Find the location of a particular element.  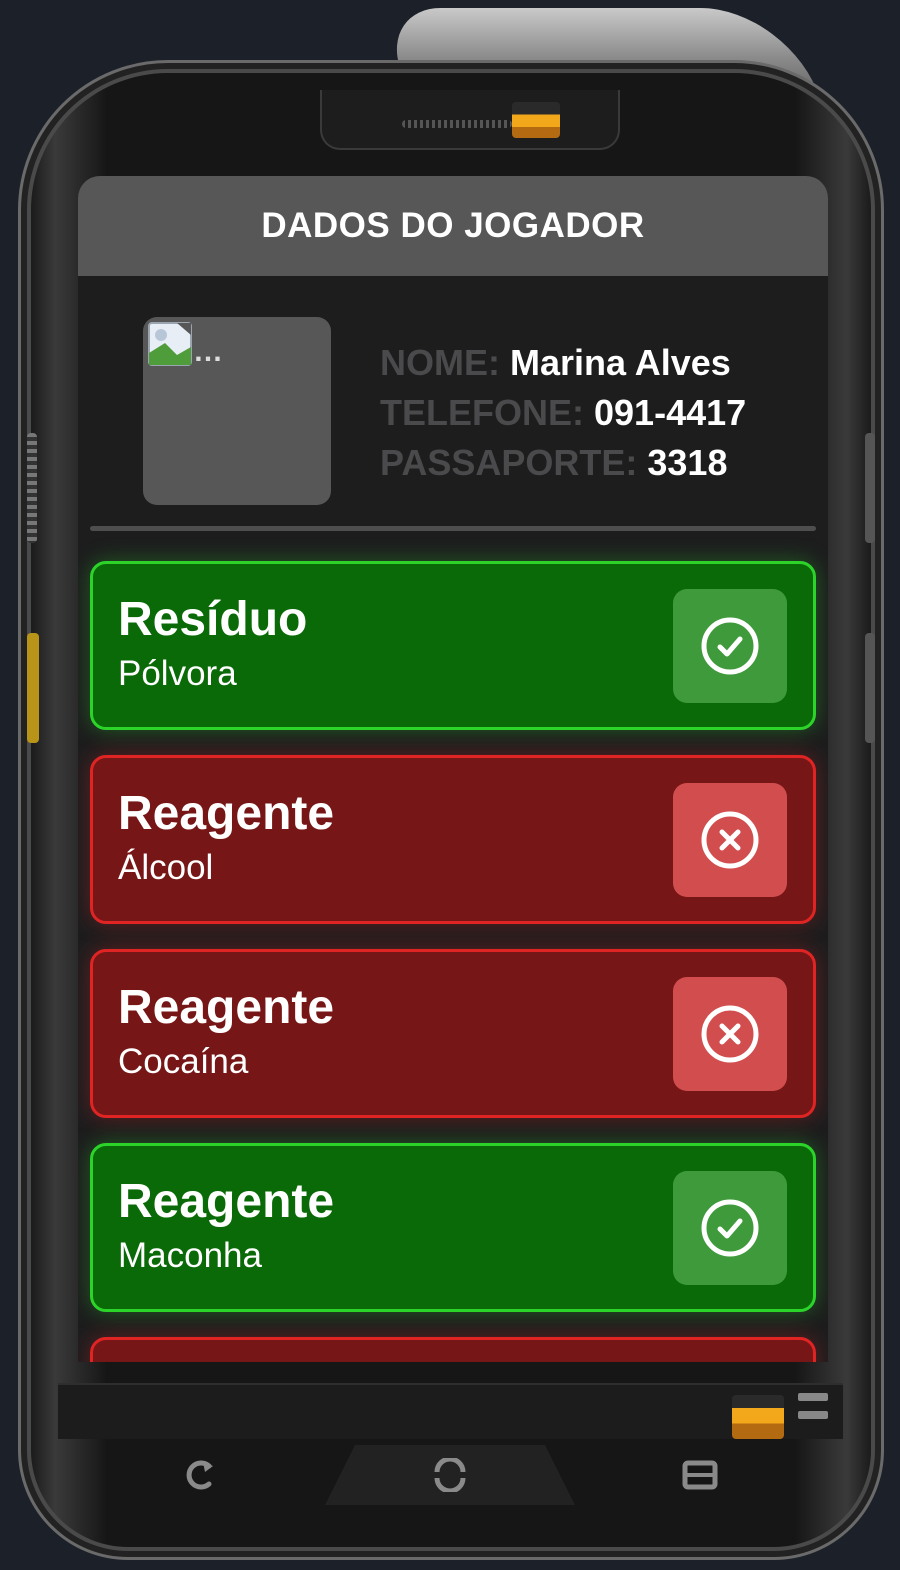

profile-divider is located at coordinates (453, 528).